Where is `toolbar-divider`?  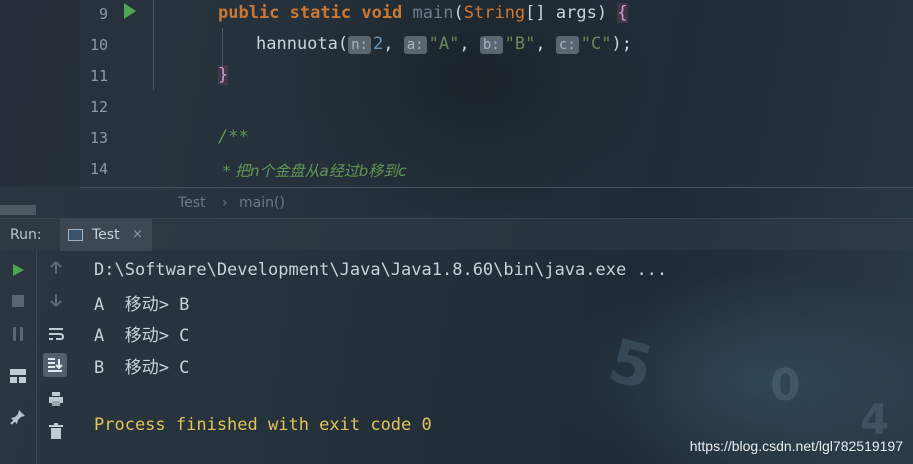
toolbar-divider is located at coordinates (36, 357).